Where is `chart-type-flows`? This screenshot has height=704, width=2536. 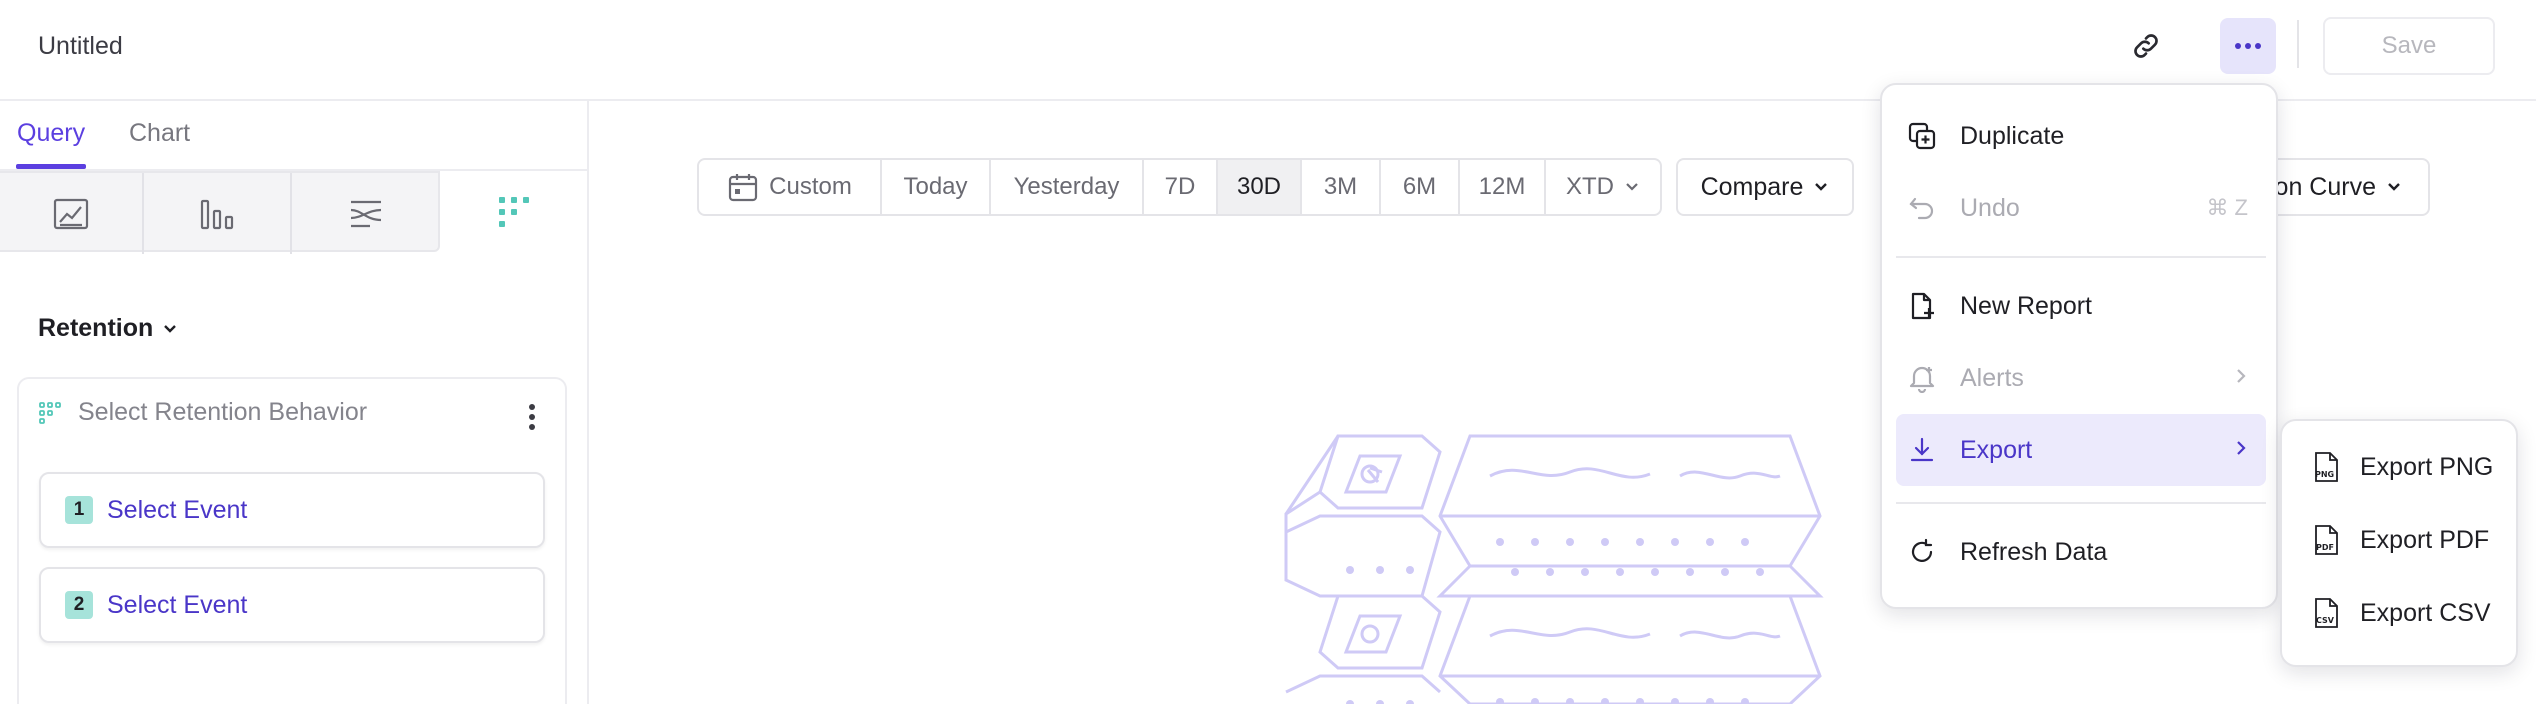 chart-type-flows is located at coordinates (366, 213).